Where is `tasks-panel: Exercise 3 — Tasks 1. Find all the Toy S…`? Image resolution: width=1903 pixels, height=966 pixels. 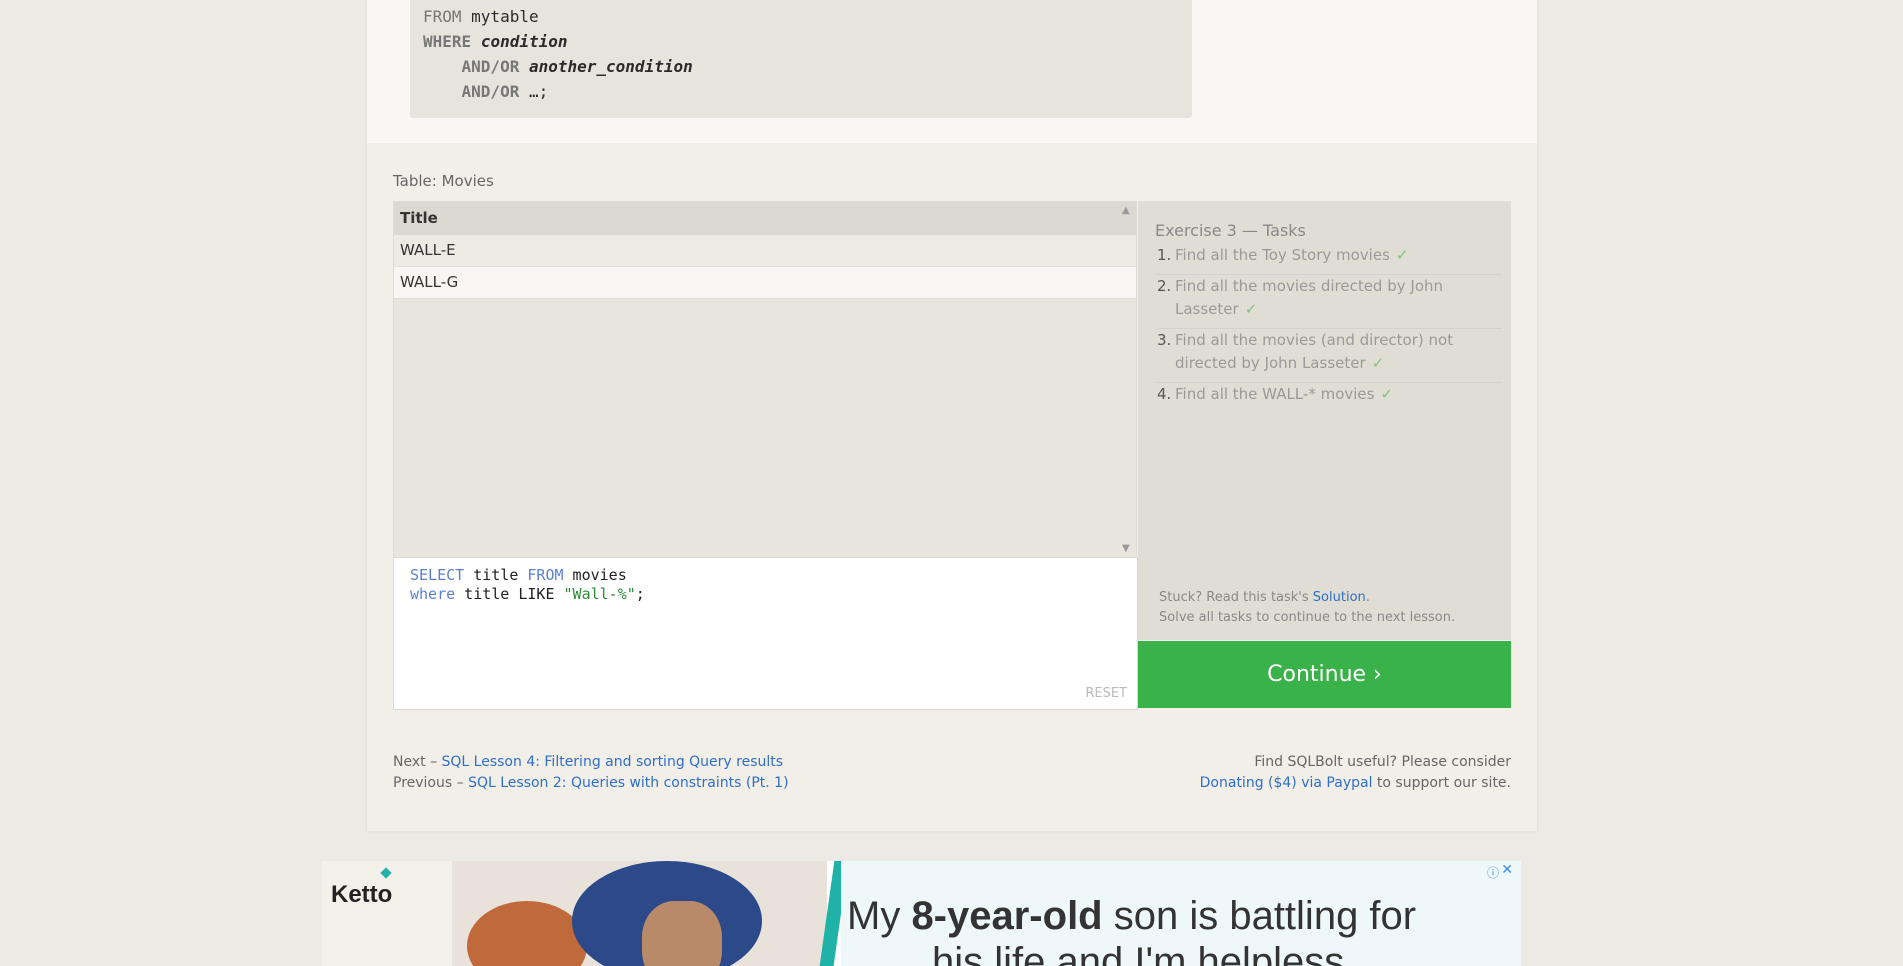
tasks-panel: Exercise 3 — Tasks 1. Find all the Toy S… is located at coordinates (1324, 420).